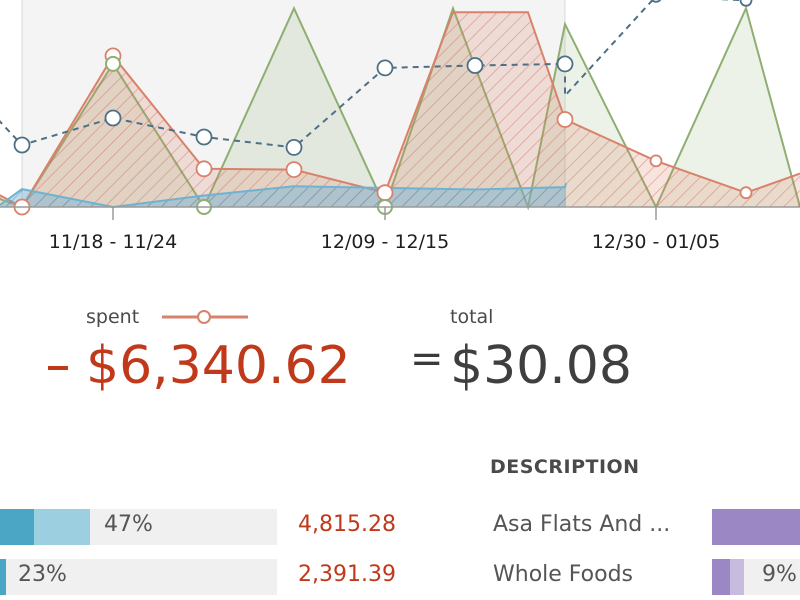 This screenshot has height=600, width=800. Describe the element at coordinates (42, 574) in the screenshot. I see `row-percent: 23%` at that location.